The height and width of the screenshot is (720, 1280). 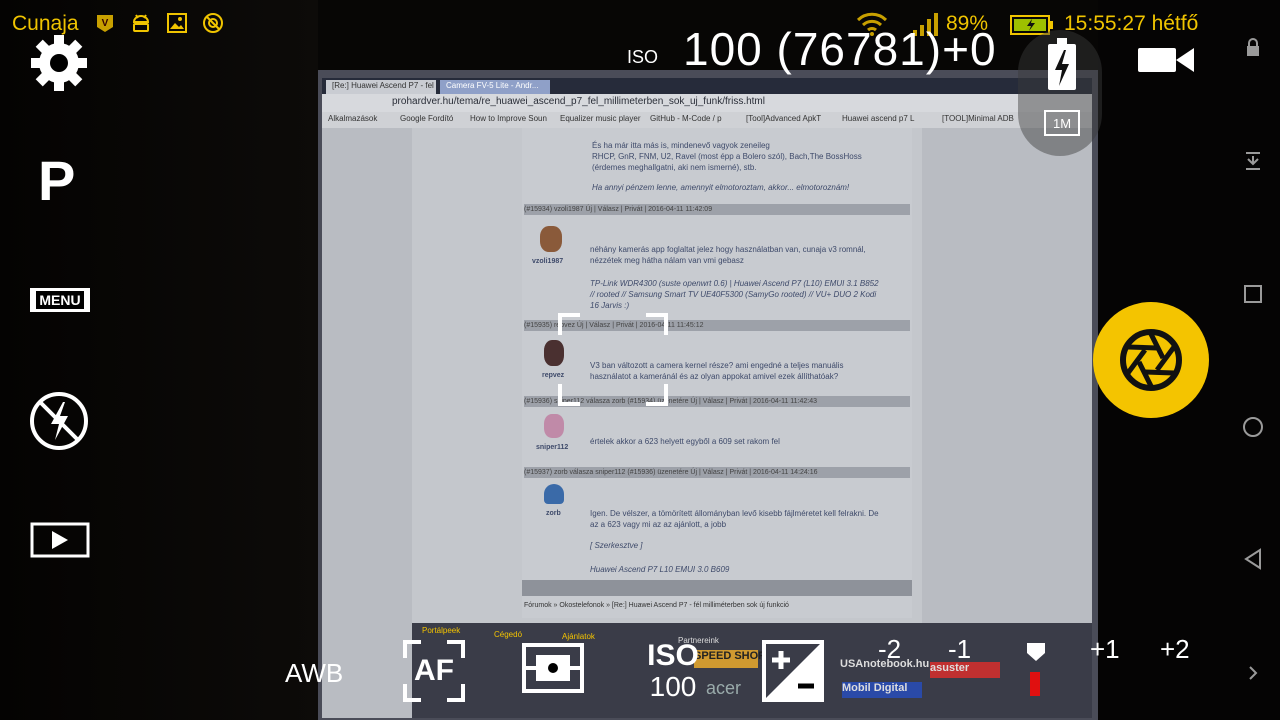 I want to click on ad-banner: acer, so click(x=724, y=688).